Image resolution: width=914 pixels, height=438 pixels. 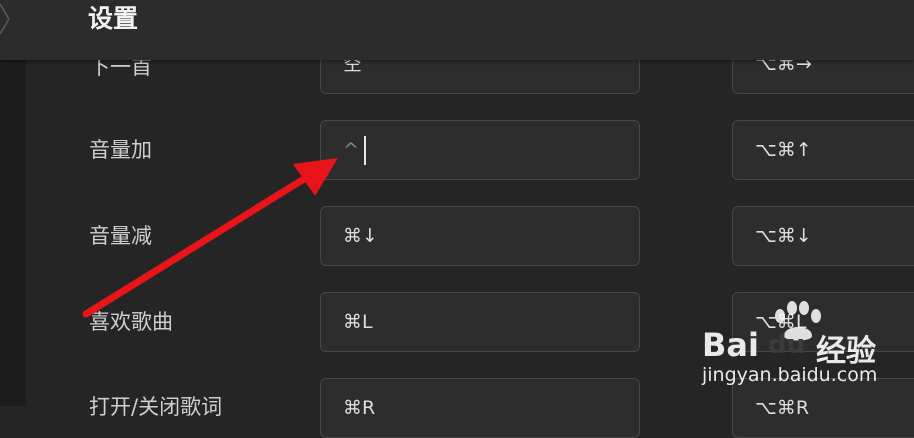 What do you see at coordinates (210, 238) in the screenshot?
I see `annotation-arrow-icon` at bounding box center [210, 238].